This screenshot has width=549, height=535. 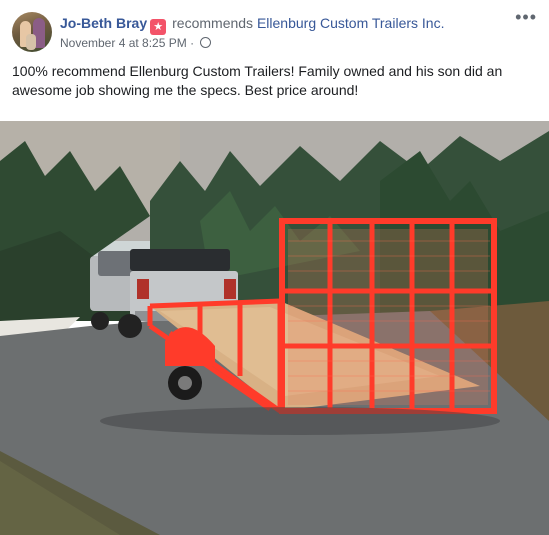 What do you see at coordinates (351, 23) in the screenshot?
I see `page-link: Ellenburg Custom Trailers Inc.` at bounding box center [351, 23].